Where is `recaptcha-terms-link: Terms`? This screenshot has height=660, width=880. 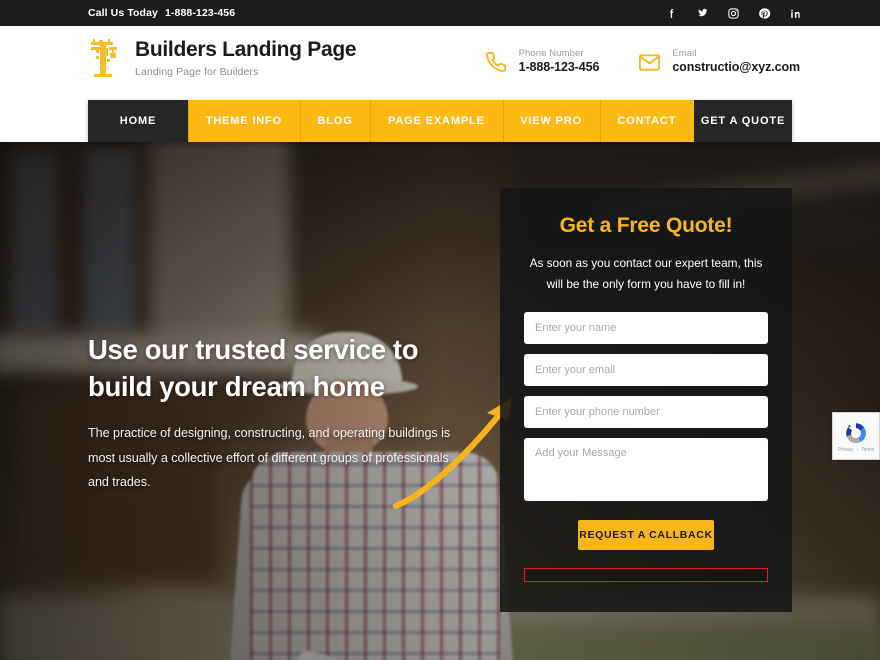 recaptcha-terms-link: Terms is located at coordinates (867, 450).